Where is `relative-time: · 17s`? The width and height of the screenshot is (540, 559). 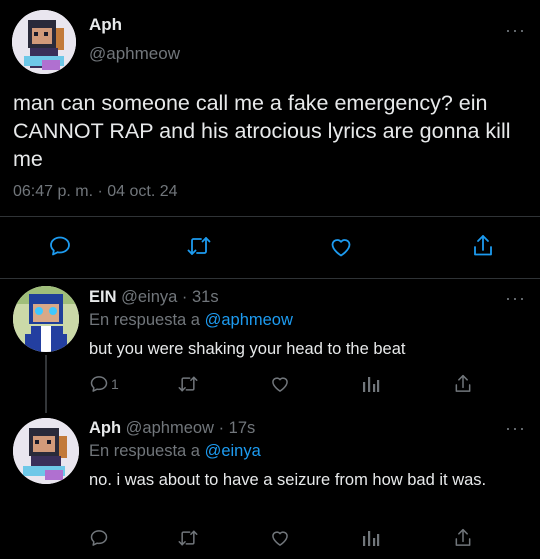
relative-time: · 17s is located at coordinates (237, 428).